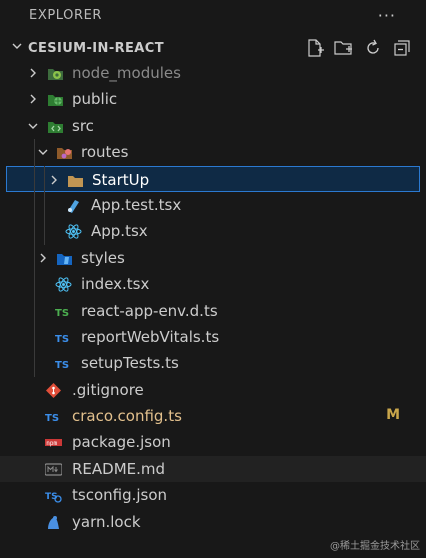 The height and width of the screenshot is (558, 426). What do you see at coordinates (108, 389) in the screenshot?
I see `tree-item-label: .gitignore` at bounding box center [108, 389].